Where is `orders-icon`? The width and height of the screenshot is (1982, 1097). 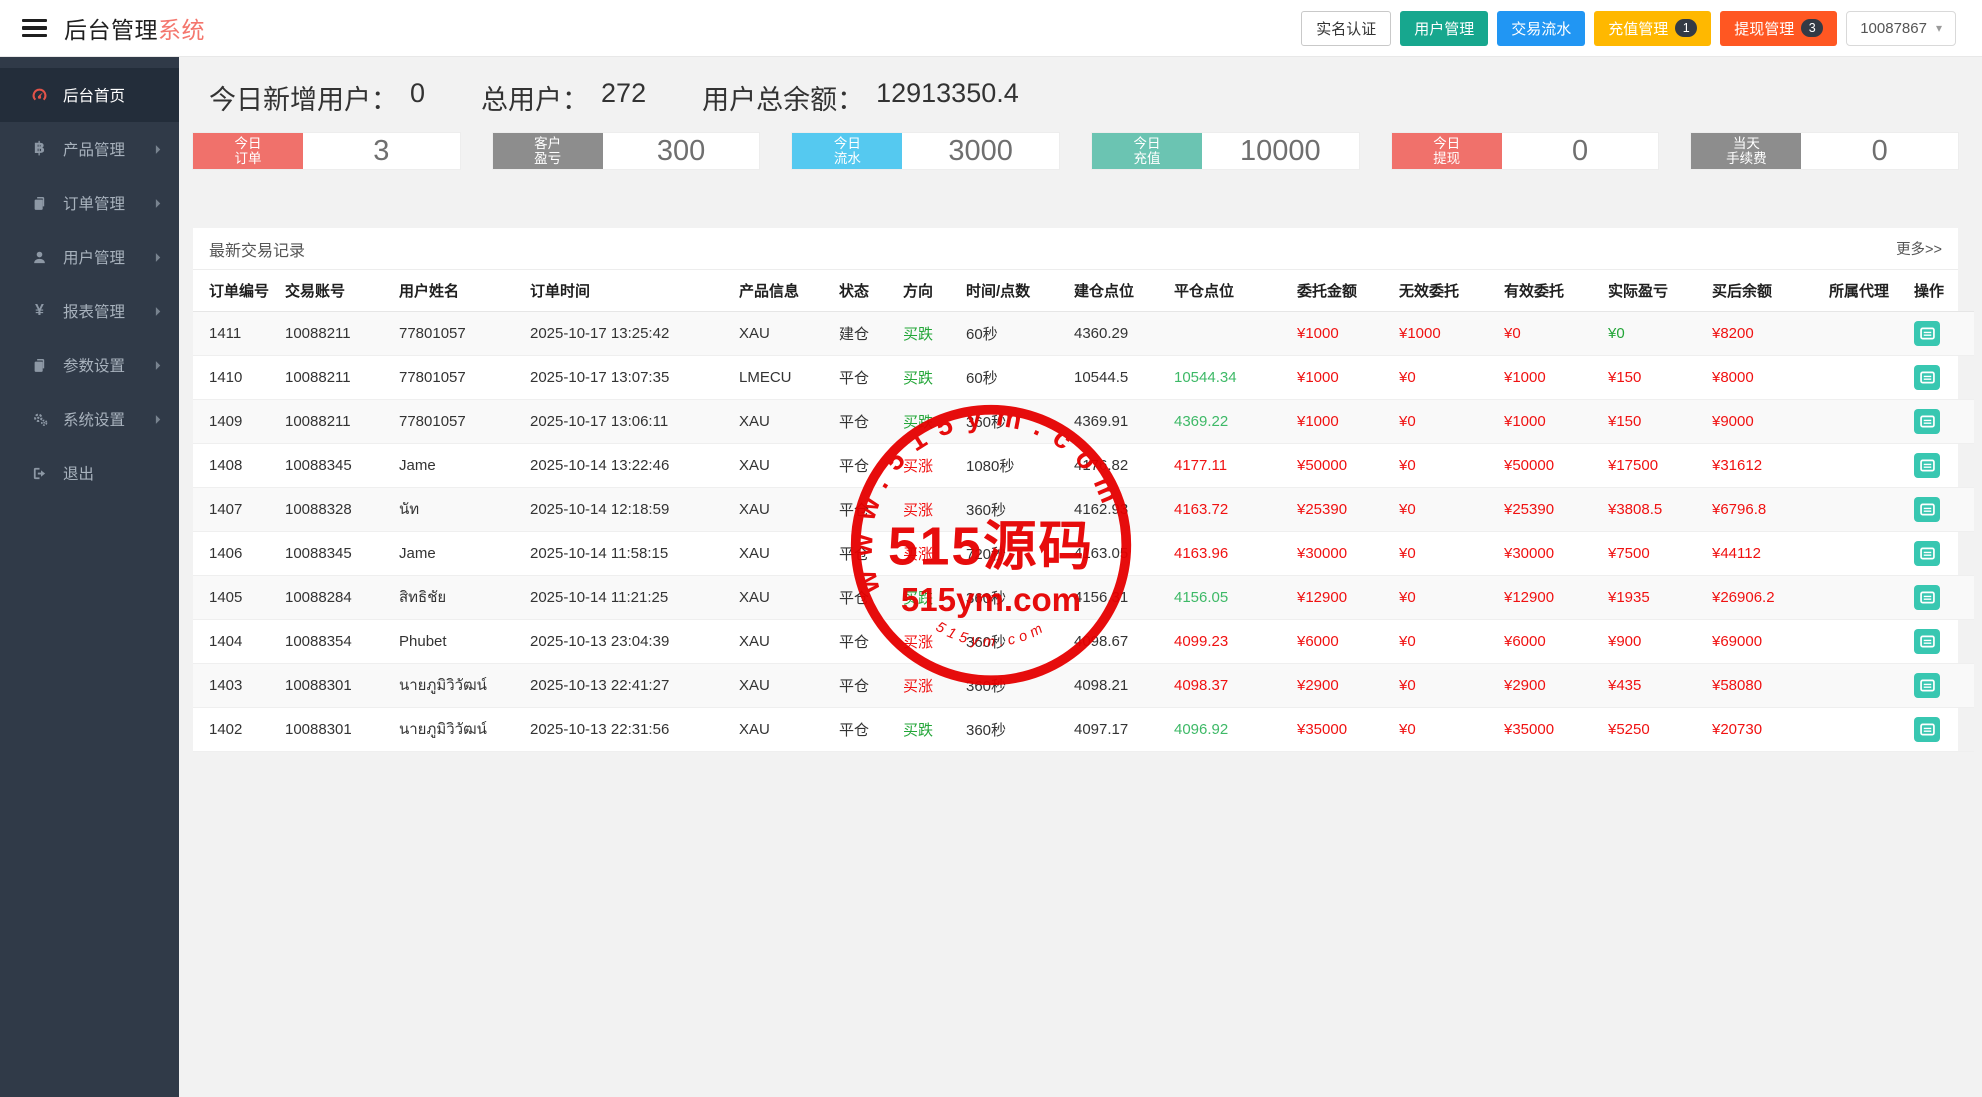 orders-icon is located at coordinates (39, 203).